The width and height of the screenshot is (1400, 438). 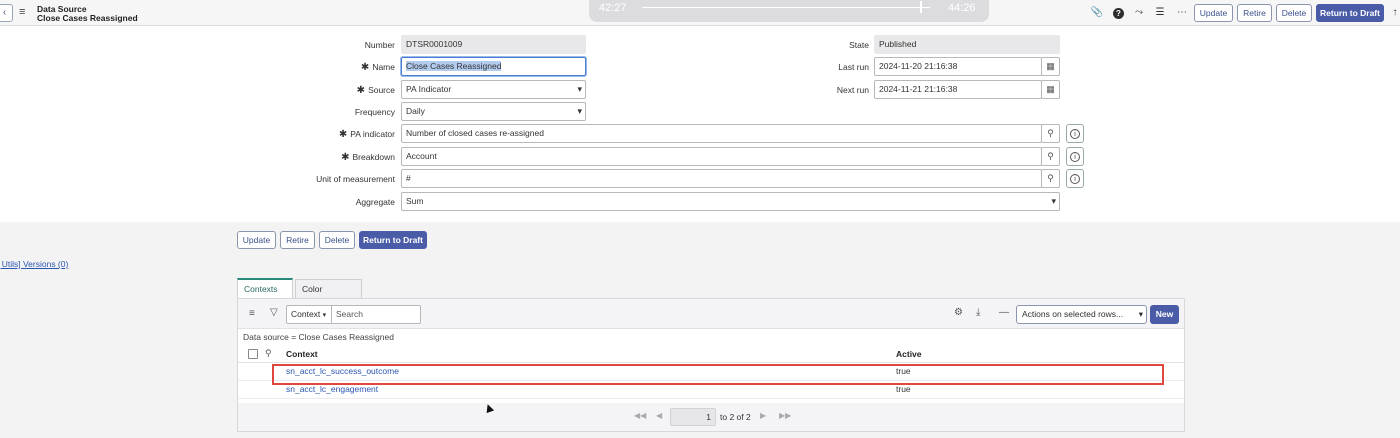 I want to click on select-all-checkbox, so click(x=253, y=354).